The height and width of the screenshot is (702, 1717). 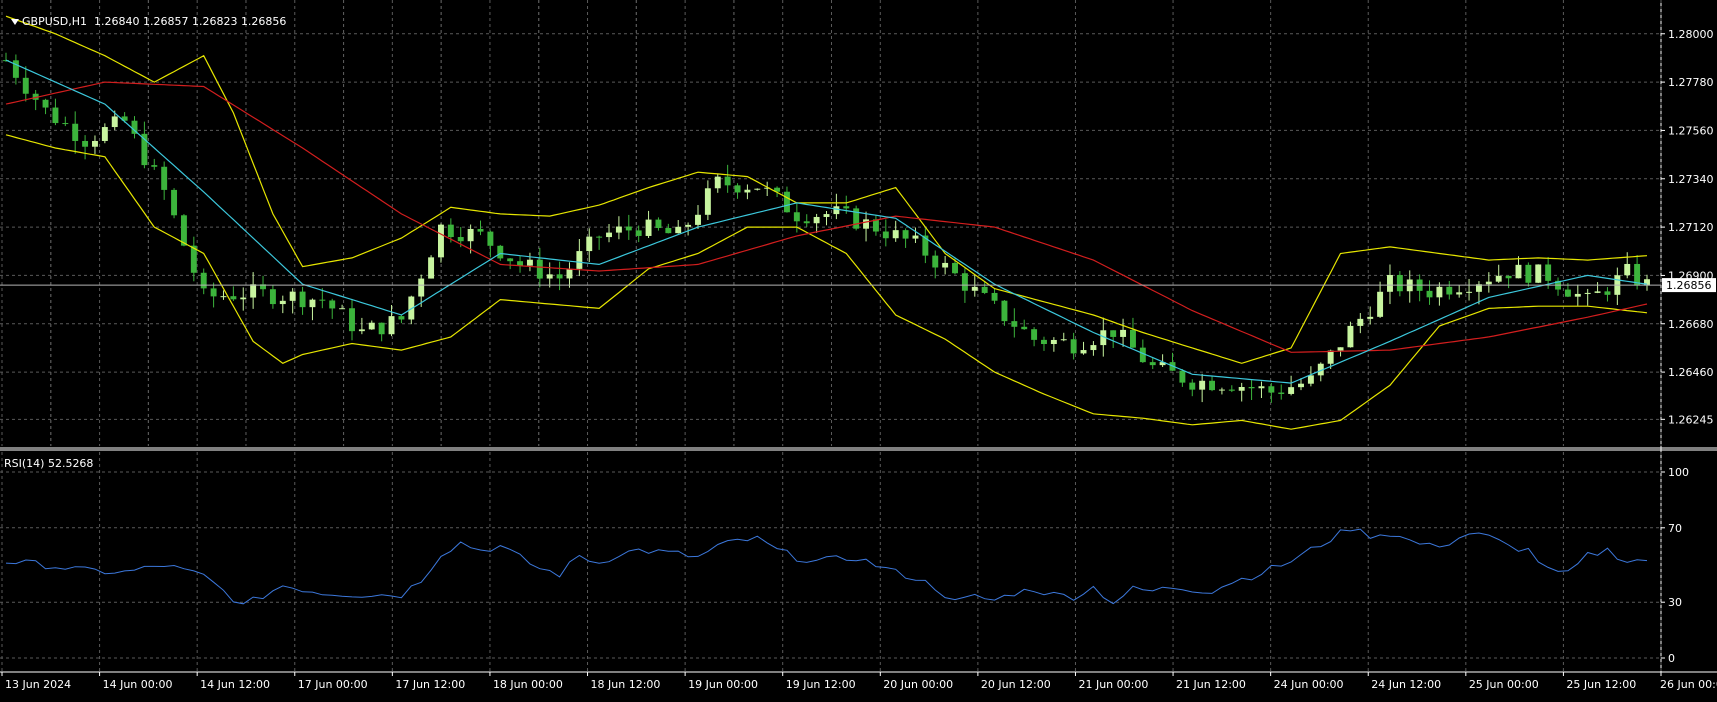 What do you see at coordinates (1675, 528) in the screenshot?
I see `rsi-tick-label: 70` at bounding box center [1675, 528].